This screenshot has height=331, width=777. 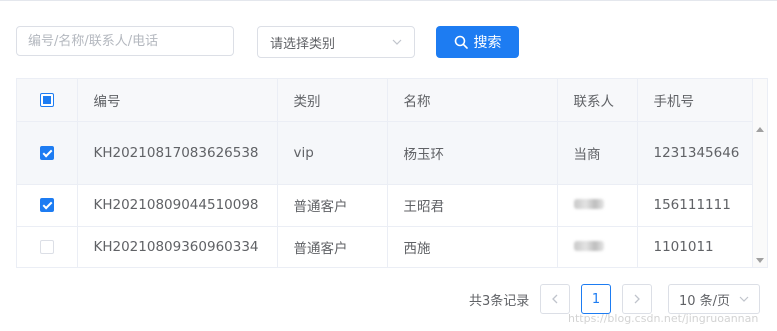 I want to click on chevron-right-icon, so click(x=637, y=299).